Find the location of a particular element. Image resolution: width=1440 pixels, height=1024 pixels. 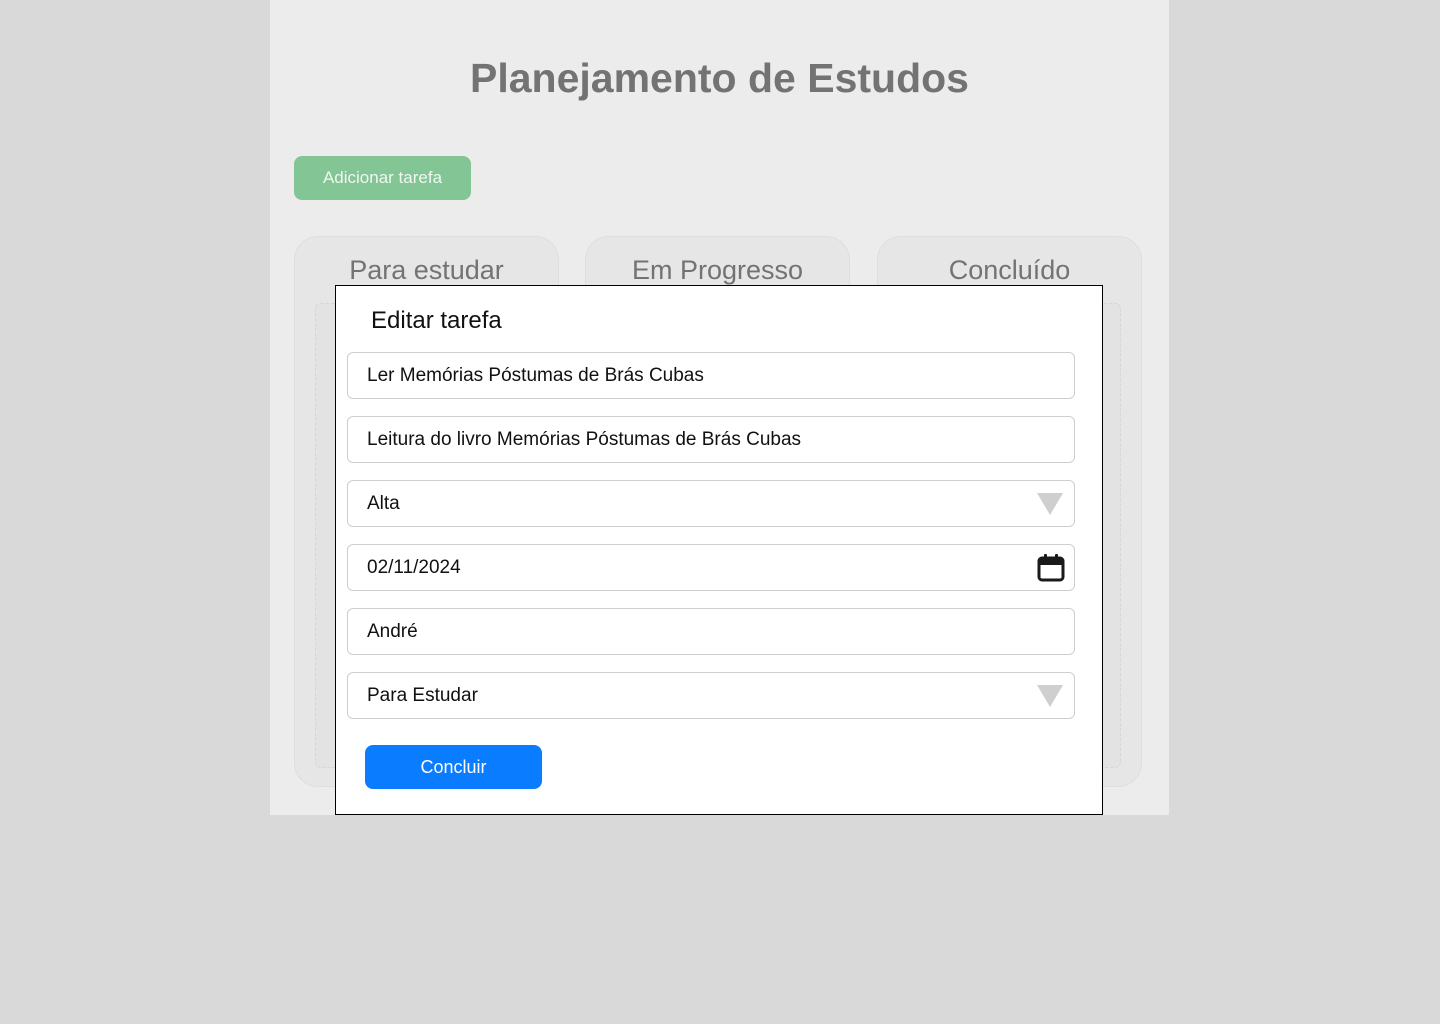

priority-value: Alta is located at coordinates (383, 503).